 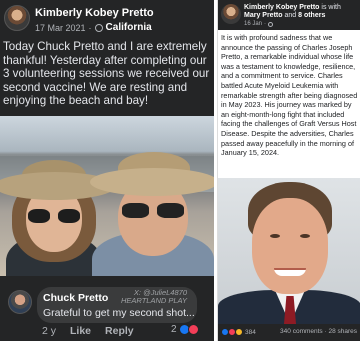 I want to click on post-meta: 17 Mar 2021 · California, so click(x=93, y=27).